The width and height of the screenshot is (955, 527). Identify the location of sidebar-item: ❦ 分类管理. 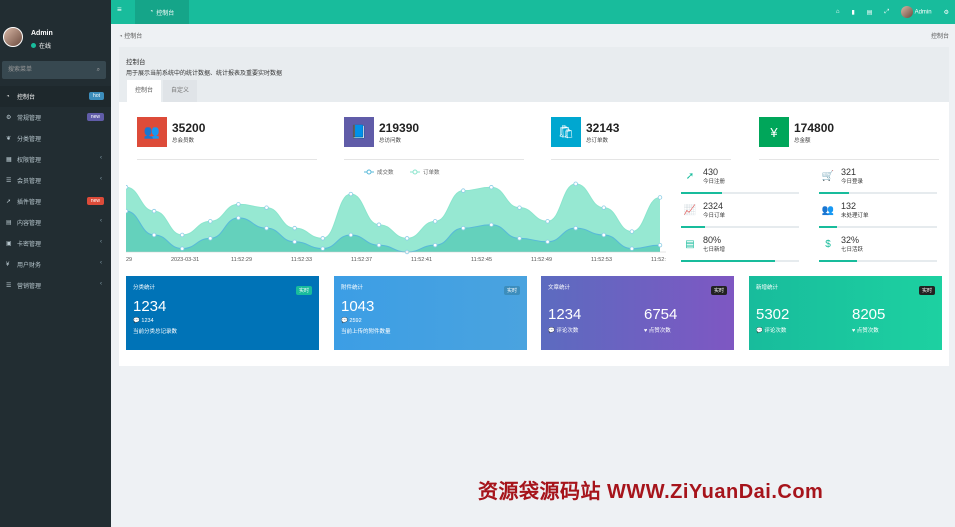
(55, 138).